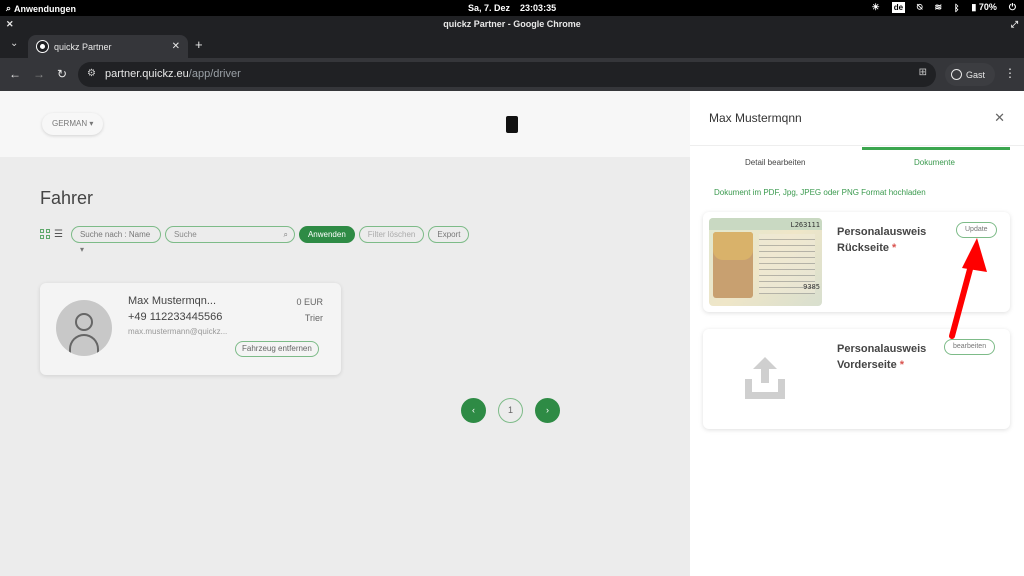  I want to click on document-title-line2: Rückseite, so click(863, 248).